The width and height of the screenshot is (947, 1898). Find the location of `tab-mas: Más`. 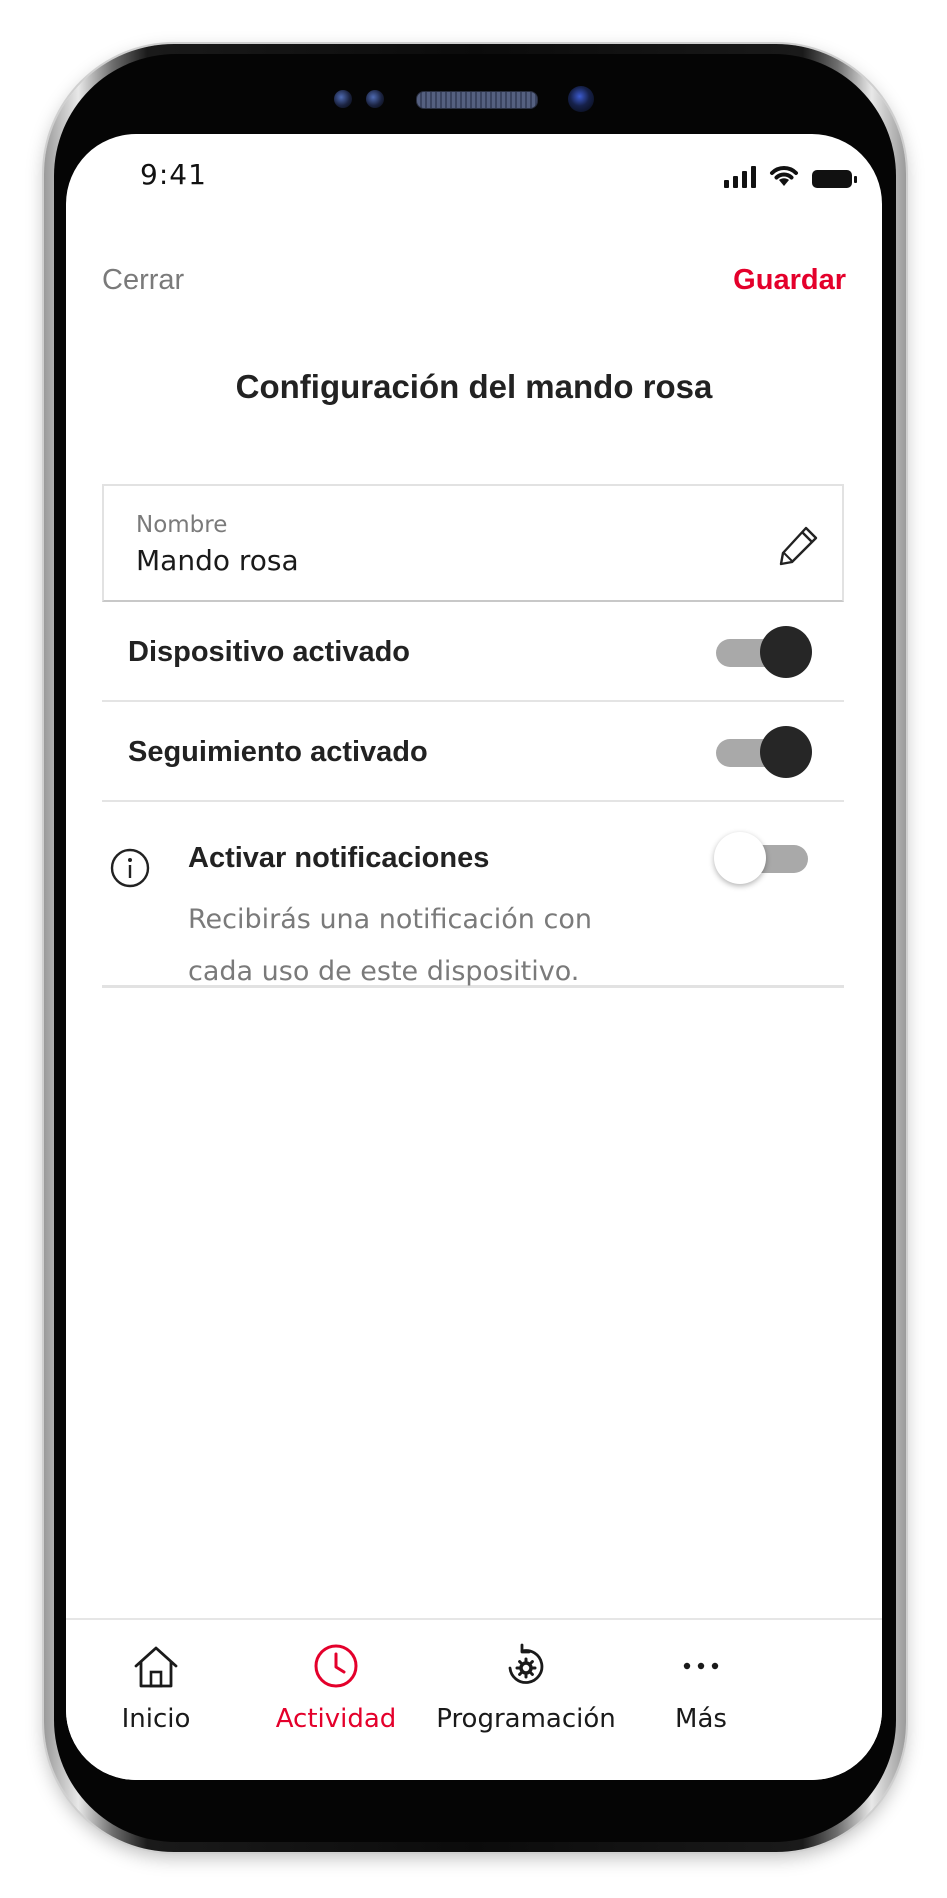

tab-mas: Más is located at coordinates (701, 1680).